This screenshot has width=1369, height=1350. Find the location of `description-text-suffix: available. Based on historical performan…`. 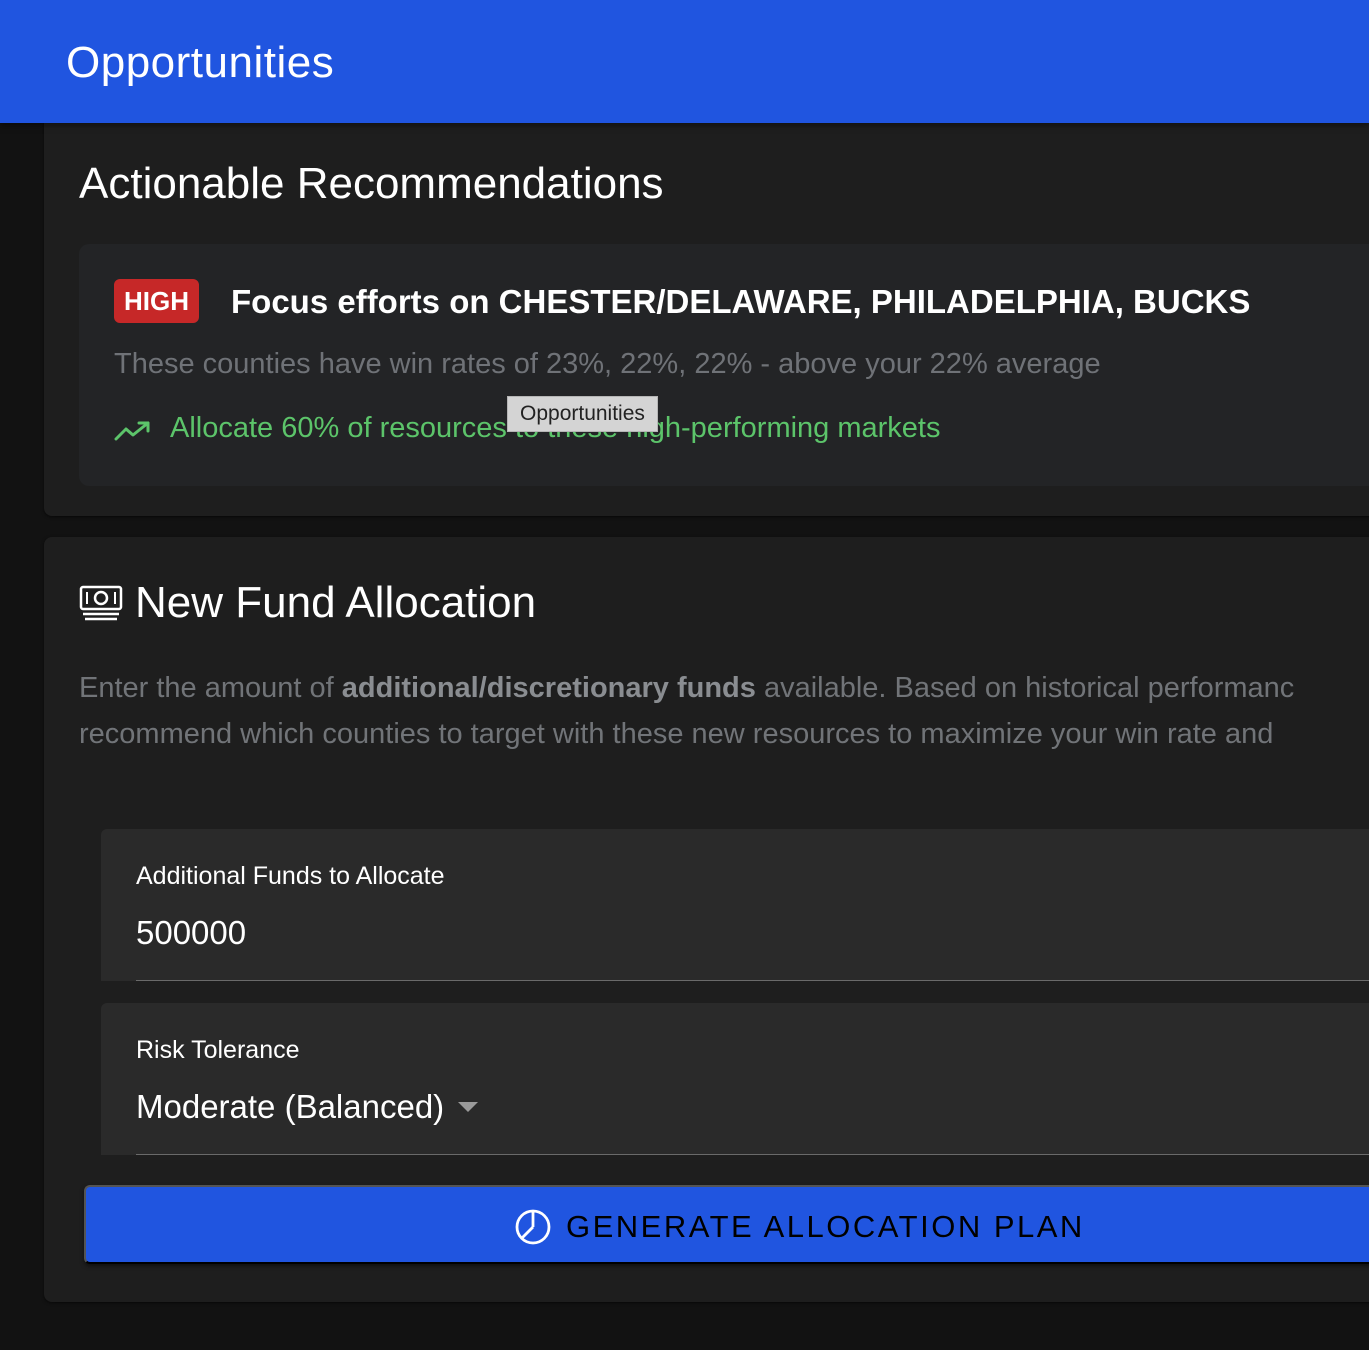

description-text-suffix: available. Based on historical performan… is located at coordinates (1025, 688).